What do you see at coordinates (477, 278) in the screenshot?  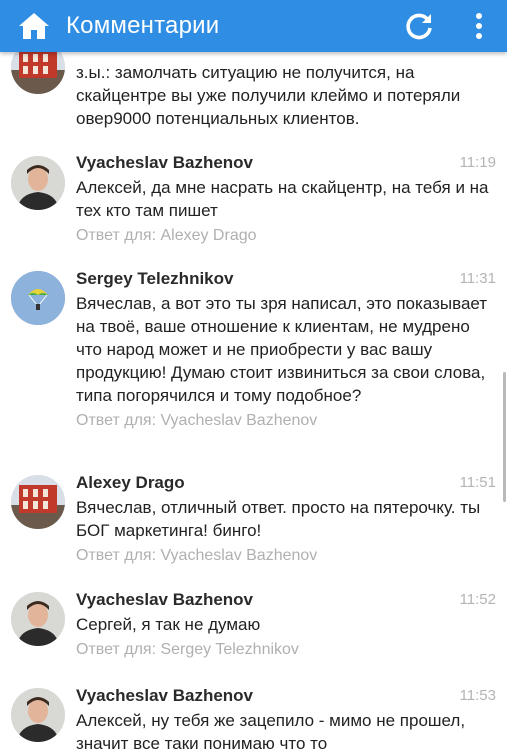 I see `comment-time: 11:31` at bounding box center [477, 278].